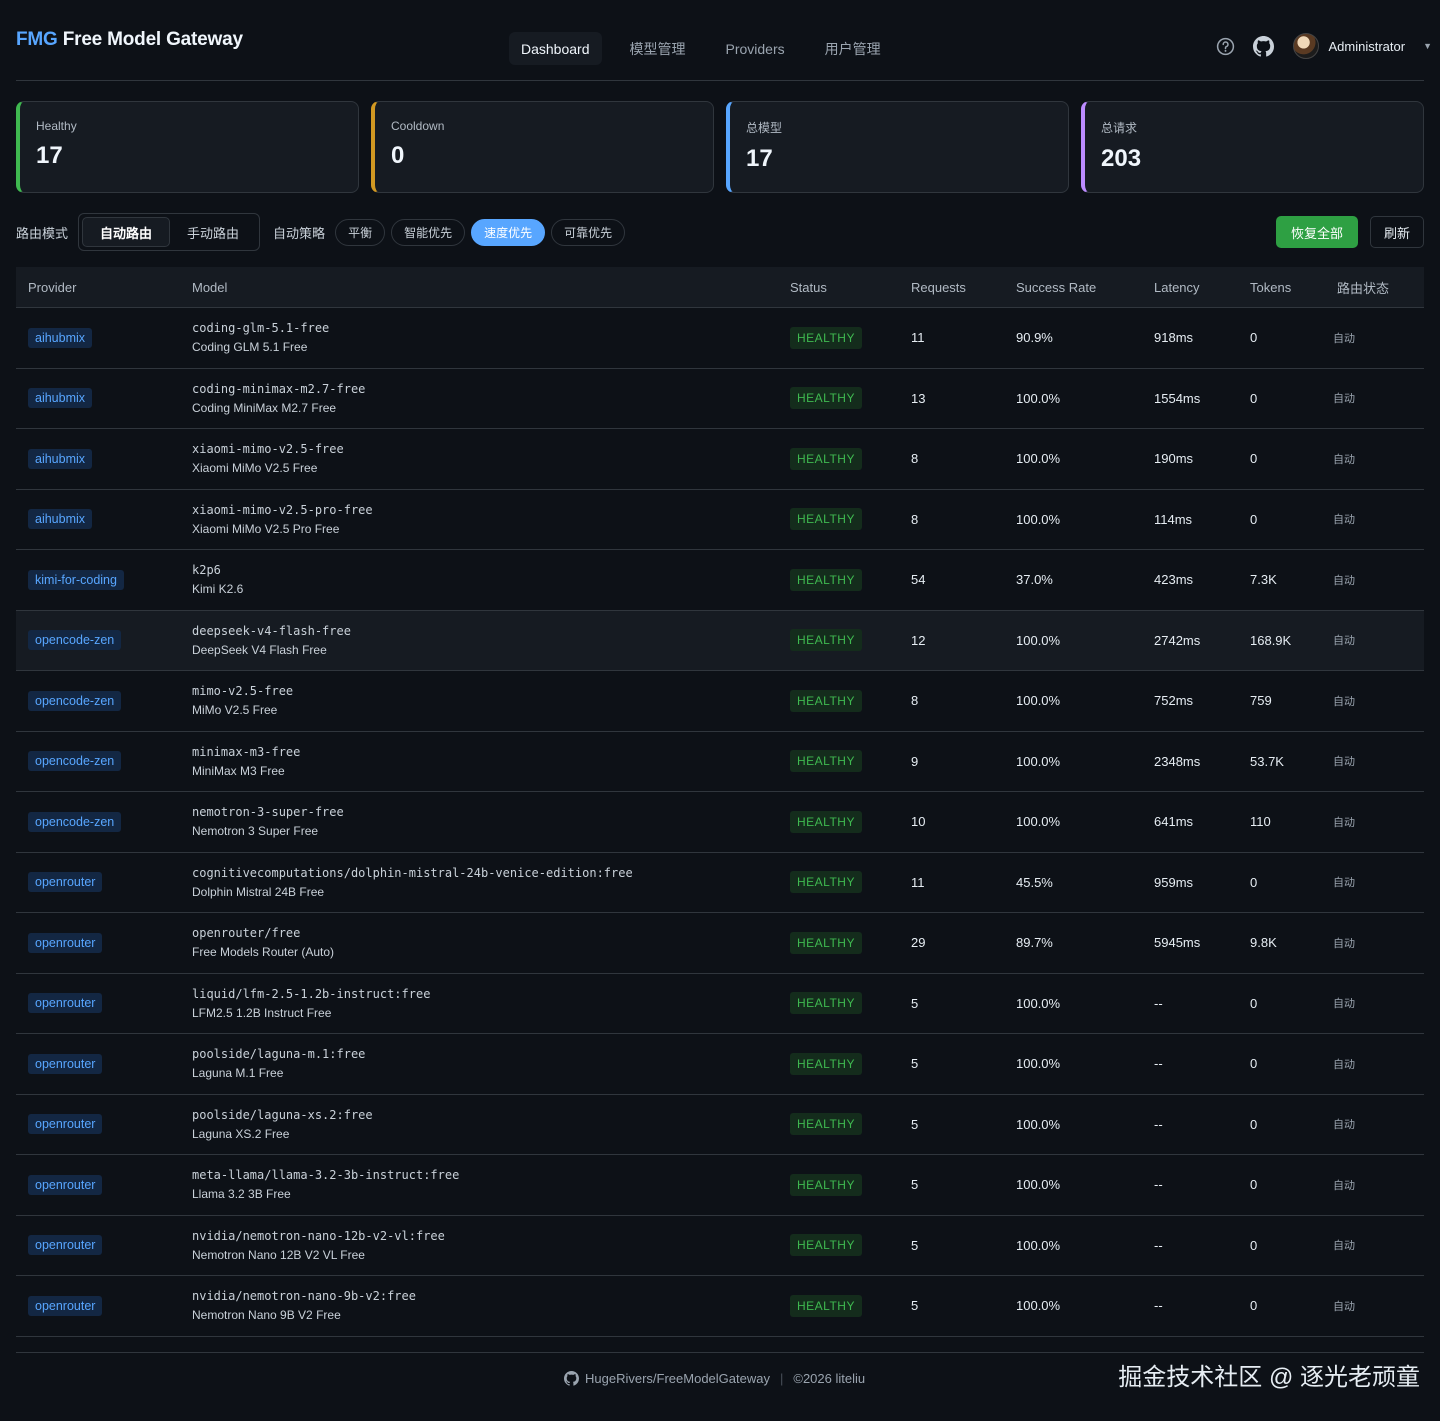 This screenshot has width=1440, height=1421. What do you see at coordinates (1367, 46) in the screenshot?
I see `user-name: Administrator` at bounding box center [1367, 46].